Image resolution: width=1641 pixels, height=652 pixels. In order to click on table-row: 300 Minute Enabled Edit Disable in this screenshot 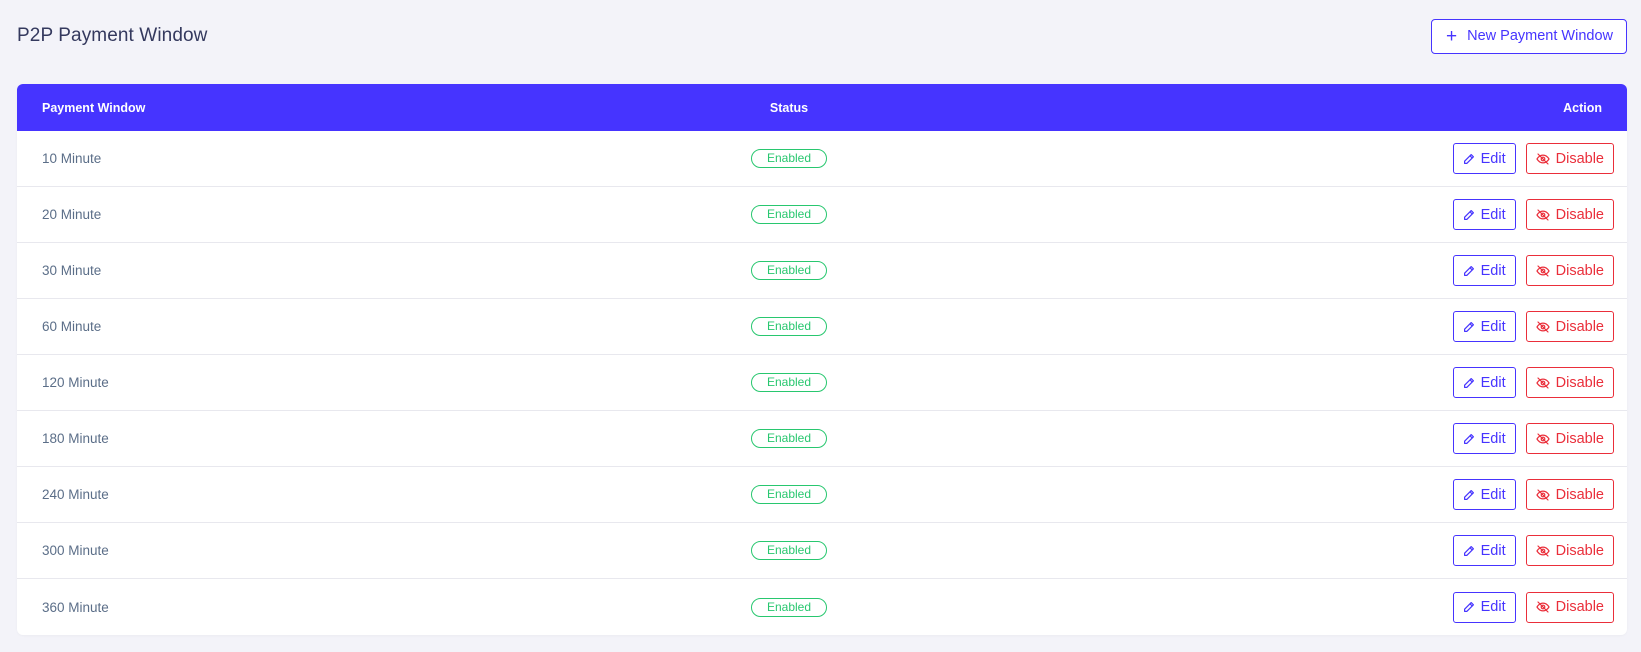, I will do `click(822, 551)`.